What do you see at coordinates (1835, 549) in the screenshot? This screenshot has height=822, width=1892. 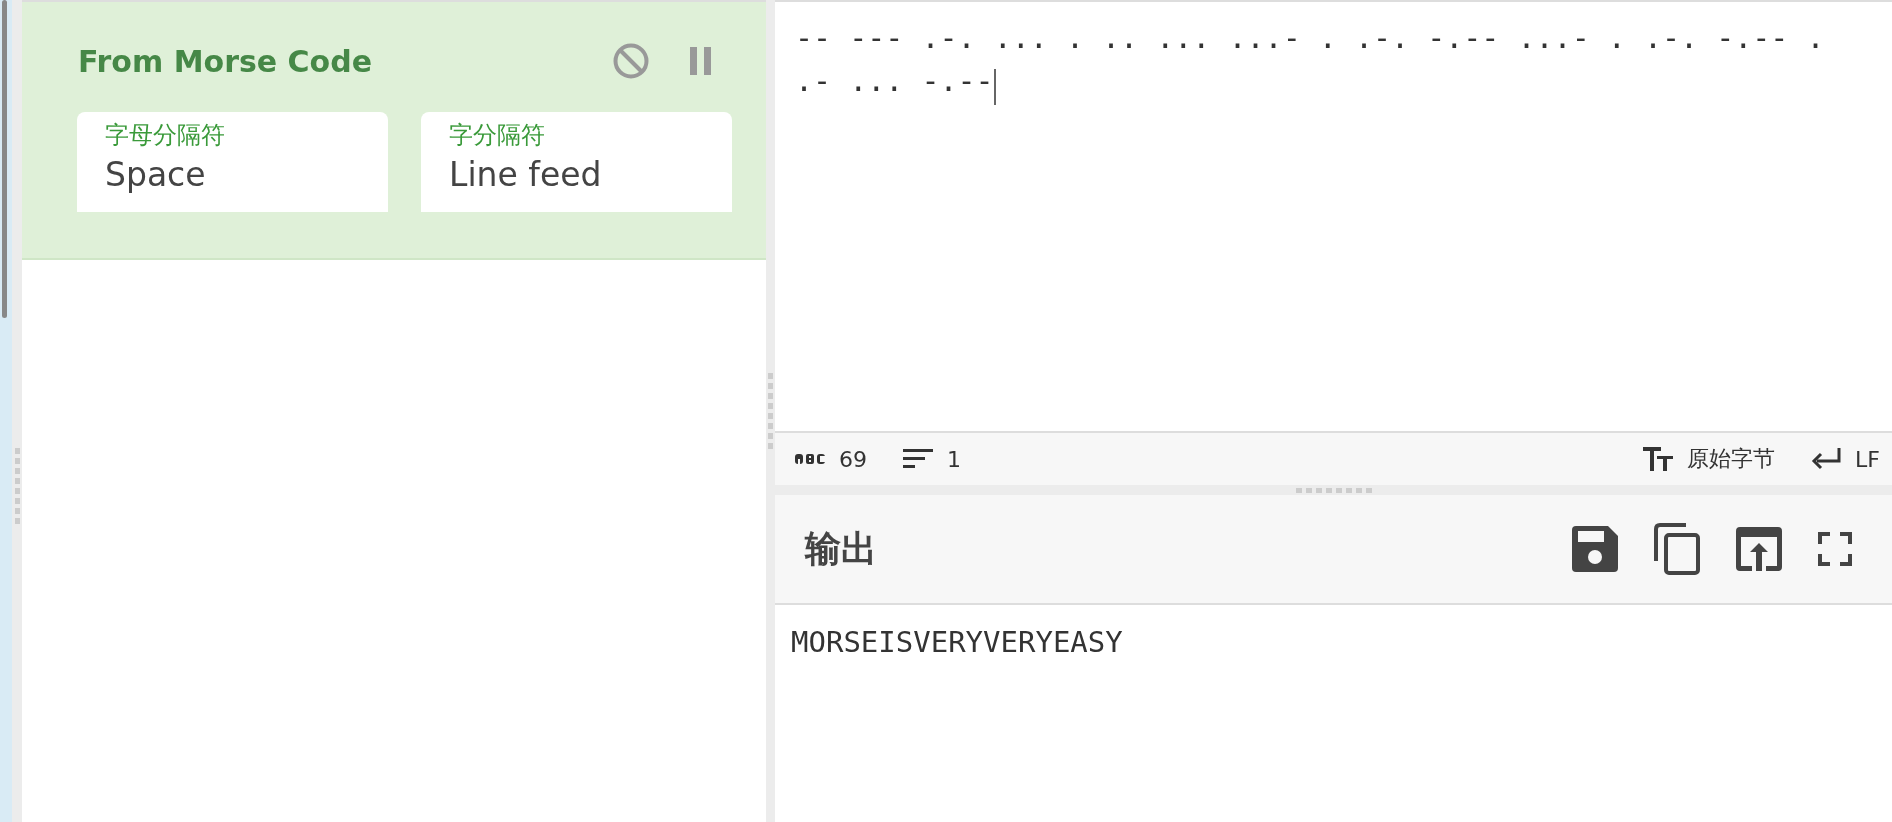 I see `fullscreen-icon` at bounding box center [1835, 549].